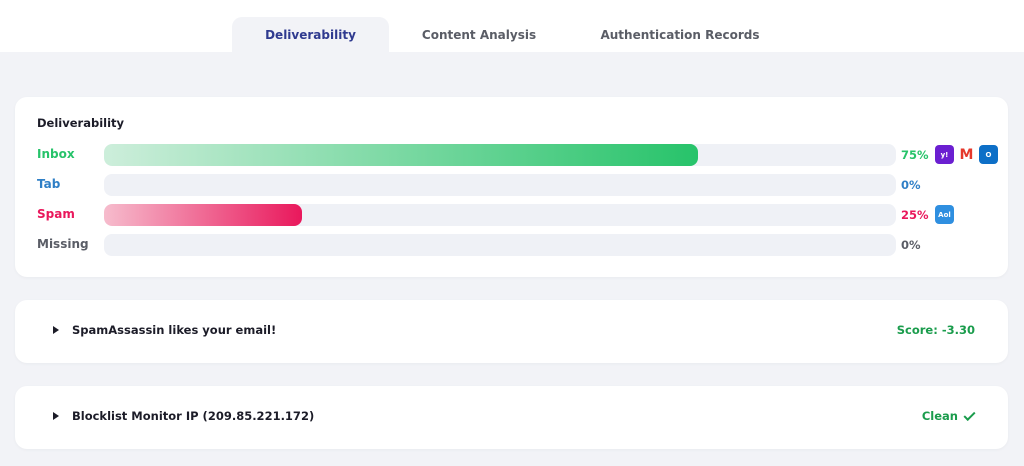 This screenshot has height=466, width=1024. What do you see at coordinates (911, 185) in the screenshot?
I see `tab-percent: 0%` at bounding box center [911, 185].